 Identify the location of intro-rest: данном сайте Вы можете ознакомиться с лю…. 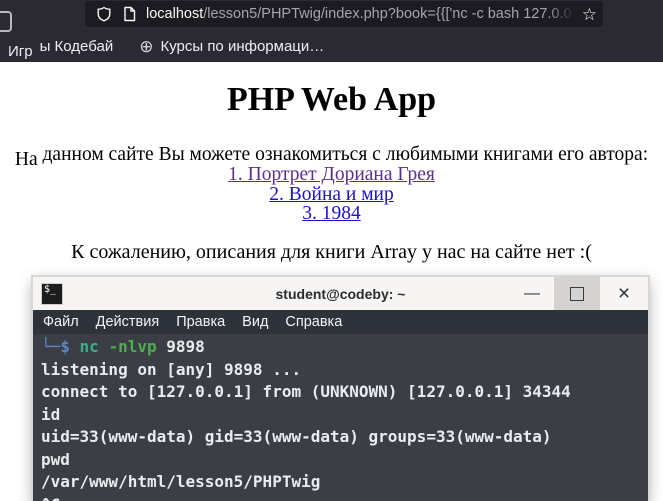
(343, 154).